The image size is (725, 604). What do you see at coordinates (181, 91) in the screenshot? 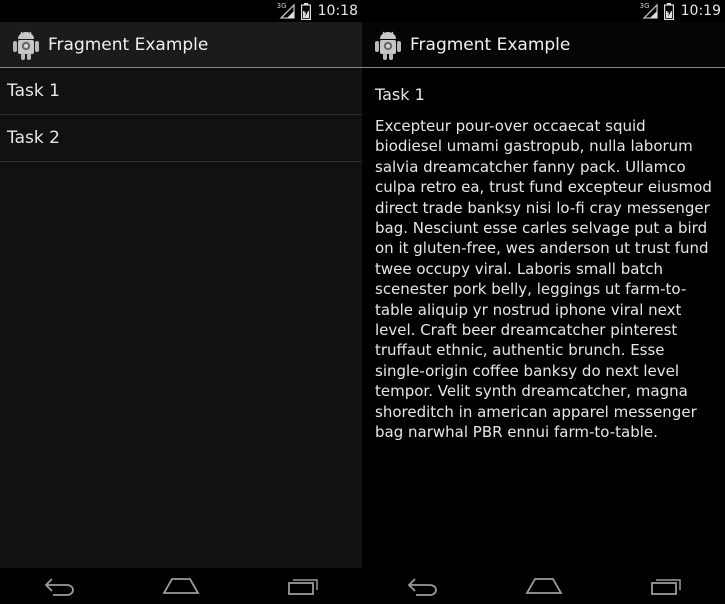
I see `list-item: Task 1` at bounding box center [181, 91].